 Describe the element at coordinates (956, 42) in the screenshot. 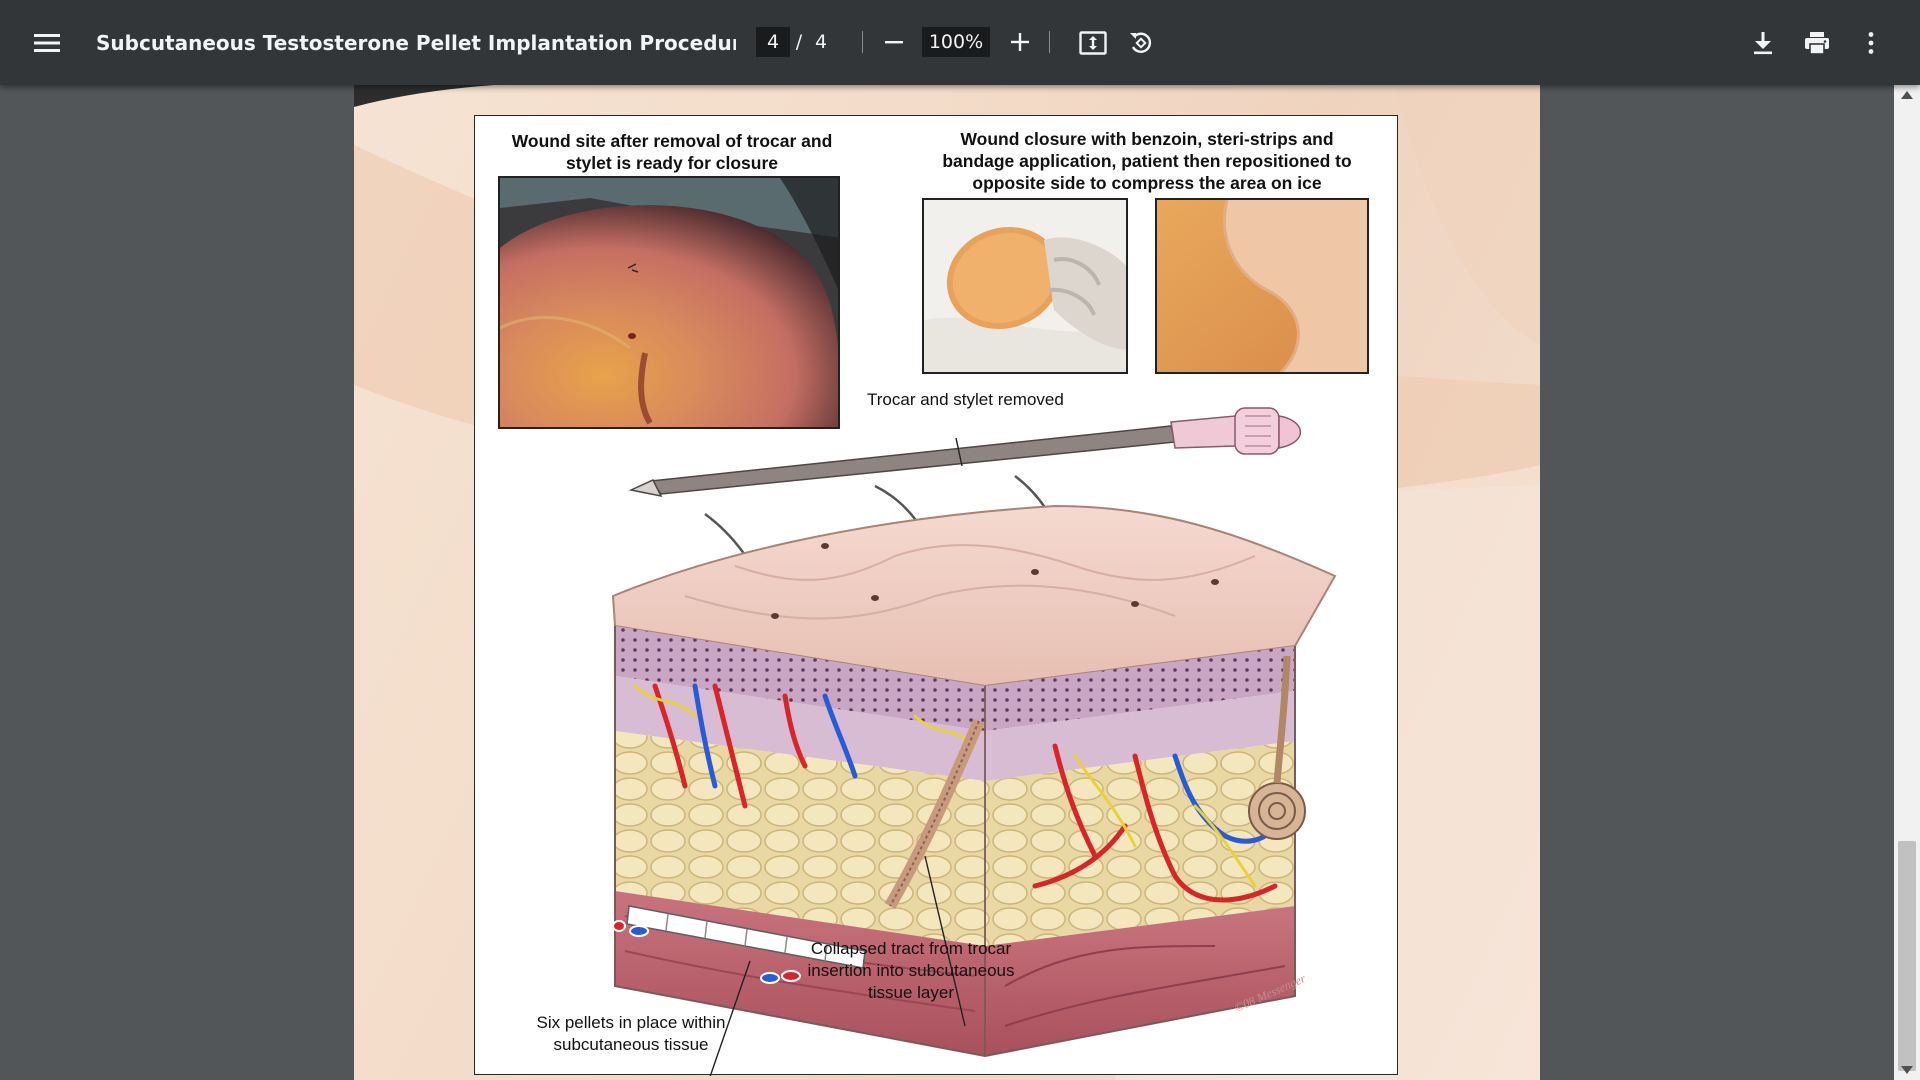

I see `zoom-level-input` at that location.